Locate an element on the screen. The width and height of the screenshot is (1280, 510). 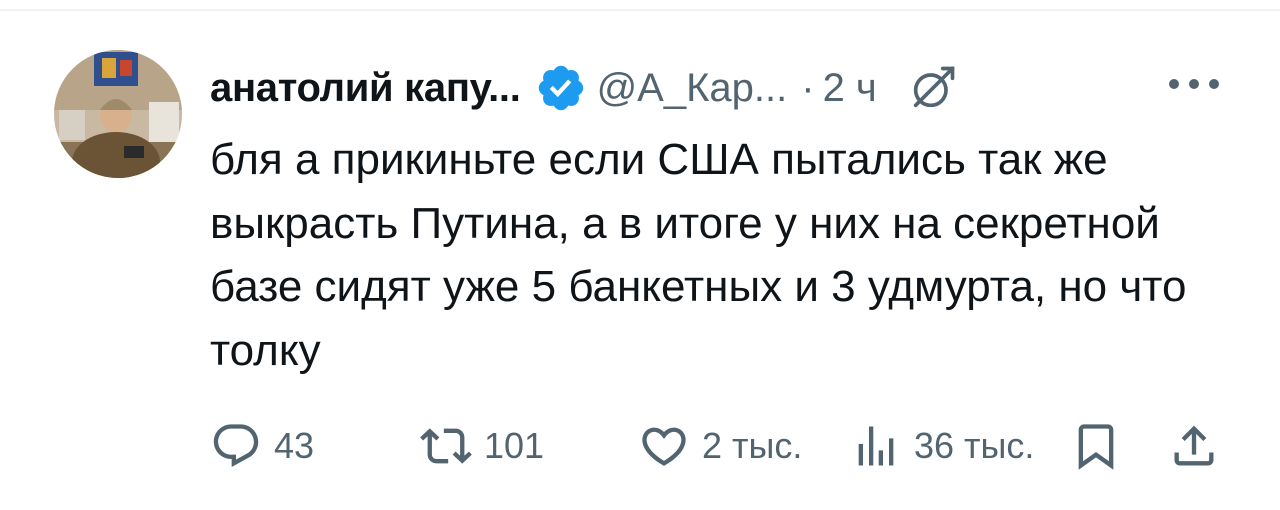
bookmark-icon is located at coordinates (1096, 446).